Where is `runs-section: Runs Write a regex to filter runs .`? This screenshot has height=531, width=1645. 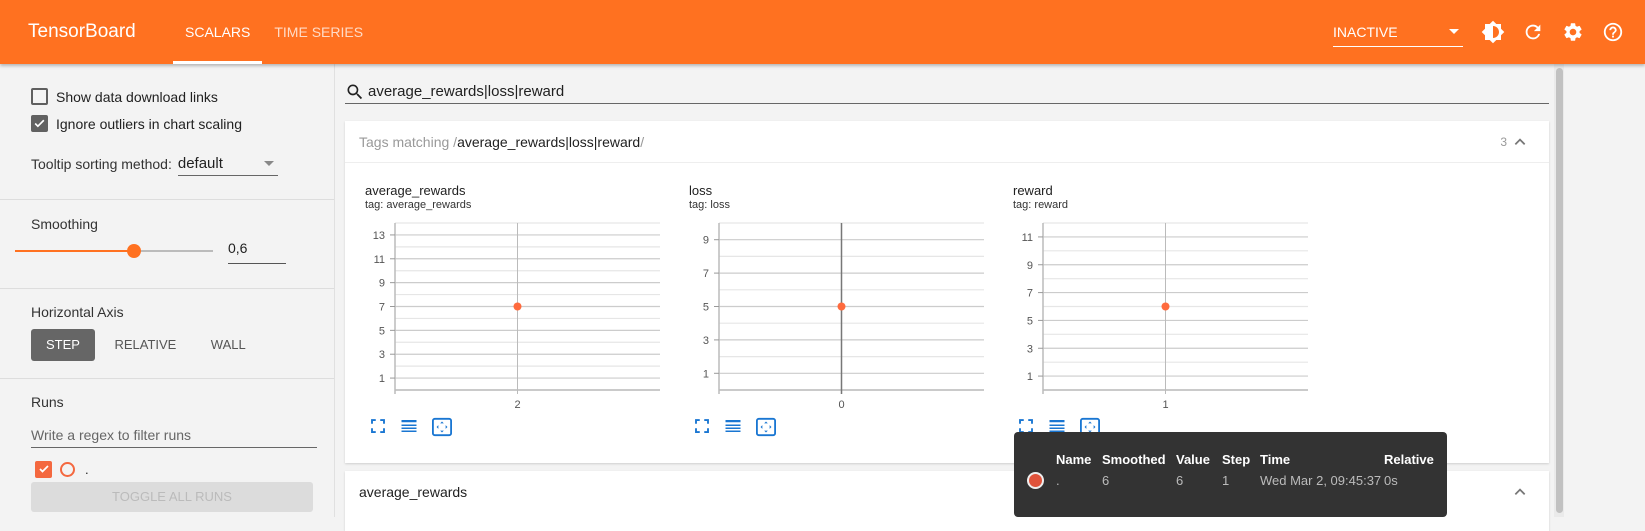 runs-section: Runs Write a regex to filter runs . is located at coordinates (167, 430).